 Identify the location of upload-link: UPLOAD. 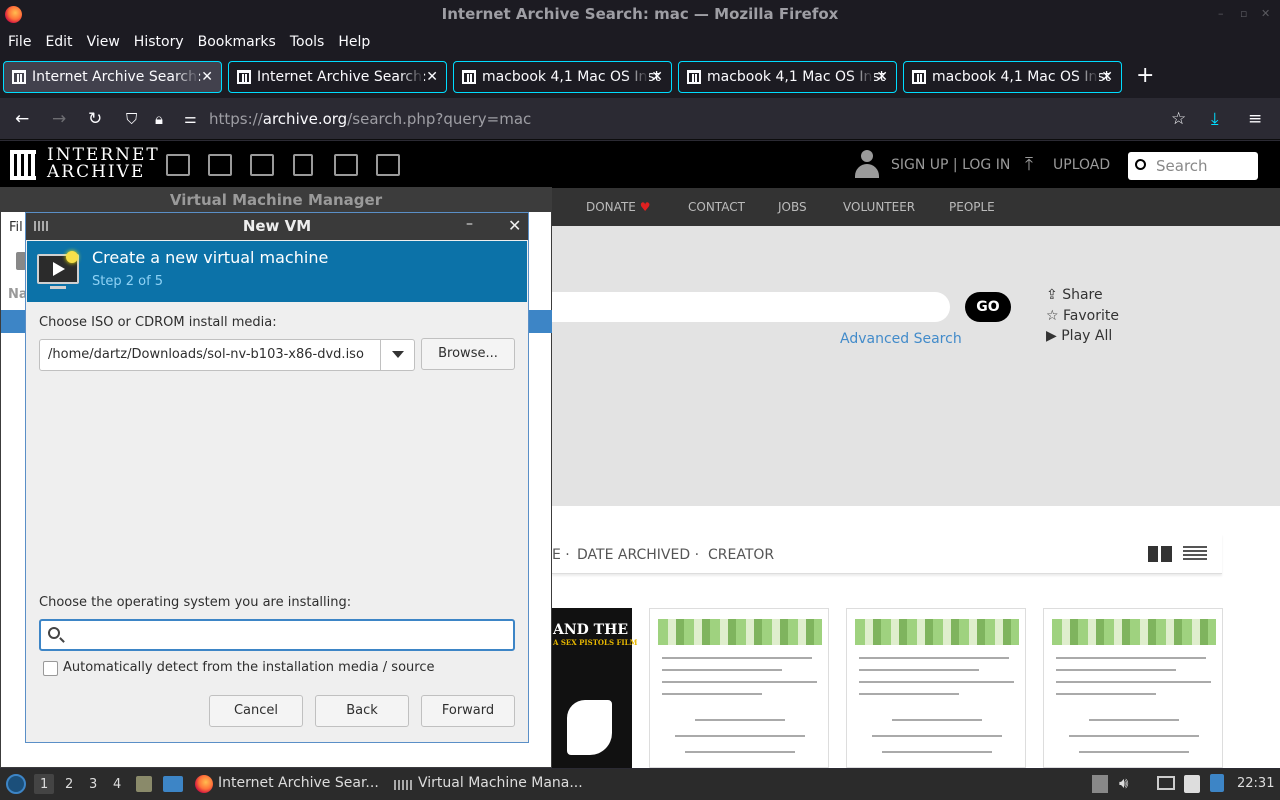
(1081, 165).